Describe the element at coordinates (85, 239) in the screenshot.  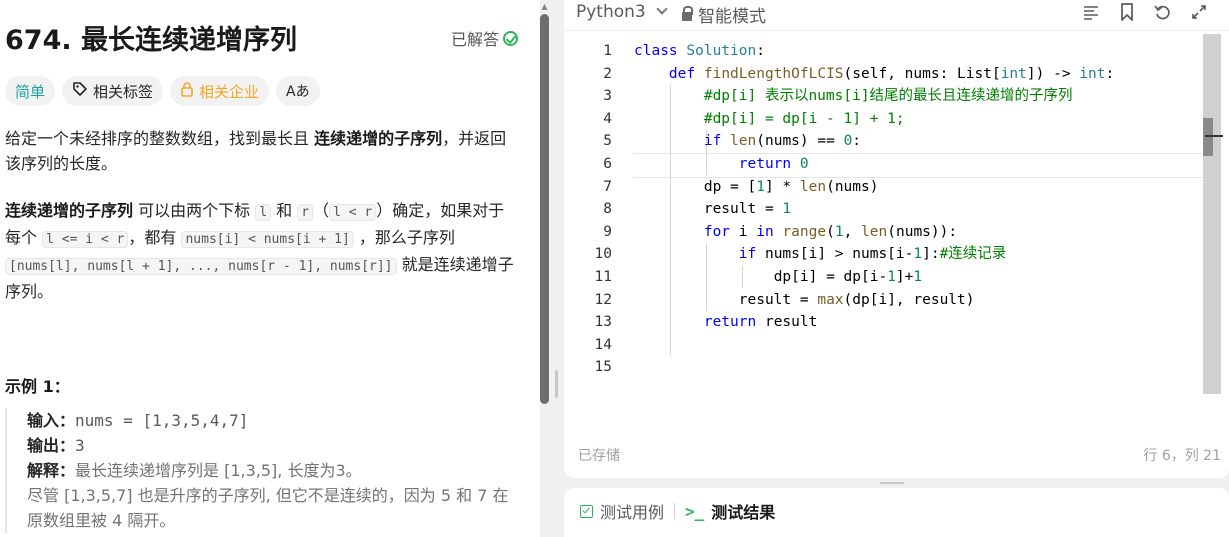
I see `code-chip: l <= i < r` at that location.